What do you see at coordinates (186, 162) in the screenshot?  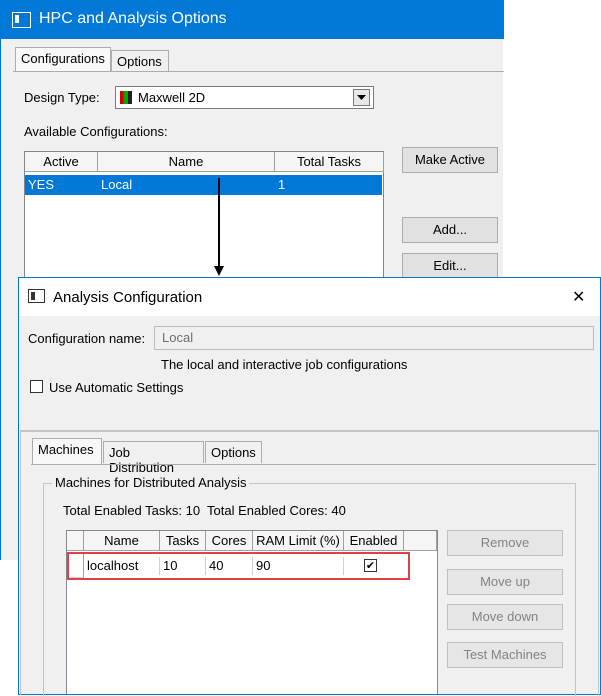 I see `column-header-name: Name` at bounding box center [186, 162].